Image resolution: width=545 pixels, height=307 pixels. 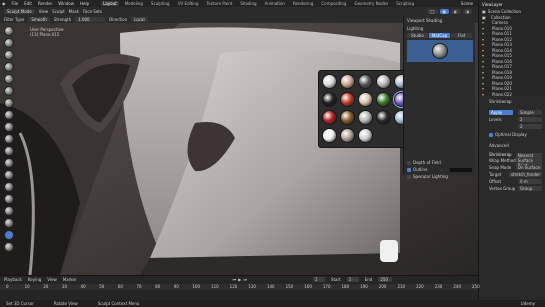 What do you see at coordinates (352, 279) in the screenshot?
I see `start-frame-field: 1` at bounding box center [352, 279].